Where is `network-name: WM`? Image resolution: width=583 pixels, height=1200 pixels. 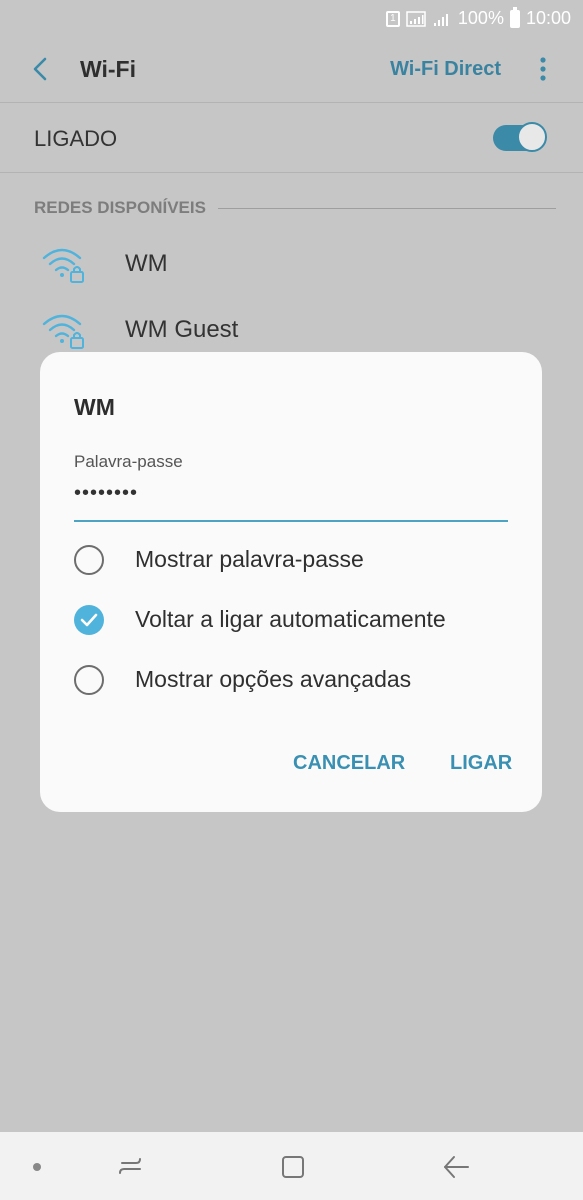
network-name: WM is located at coordinates (146, 263).